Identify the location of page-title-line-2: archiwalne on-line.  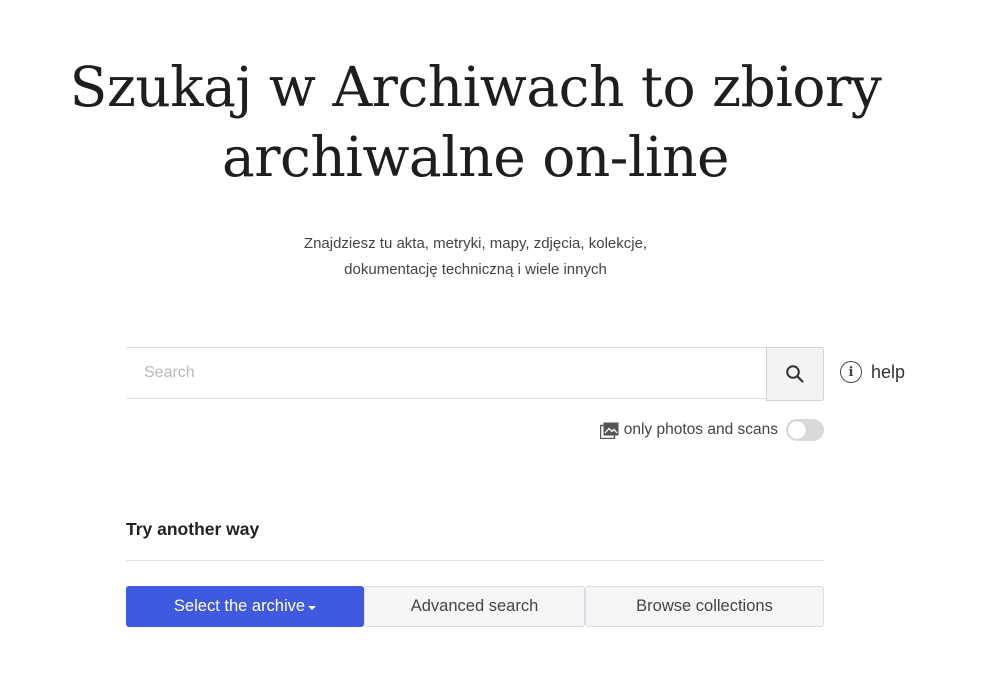
(475, 157).